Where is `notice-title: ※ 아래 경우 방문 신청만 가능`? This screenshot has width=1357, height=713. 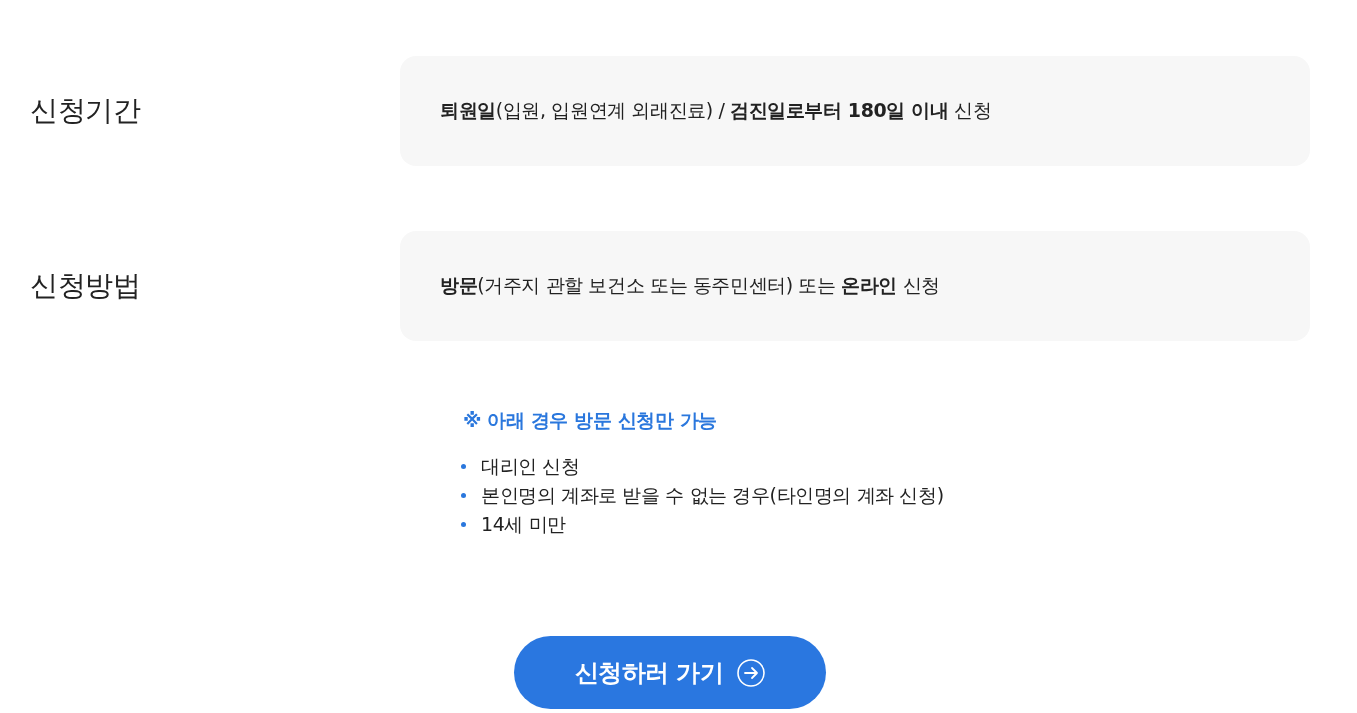 notice-title: ※ 아래 경우 방문 신청만 가능 is located at coordinates (590, 420).